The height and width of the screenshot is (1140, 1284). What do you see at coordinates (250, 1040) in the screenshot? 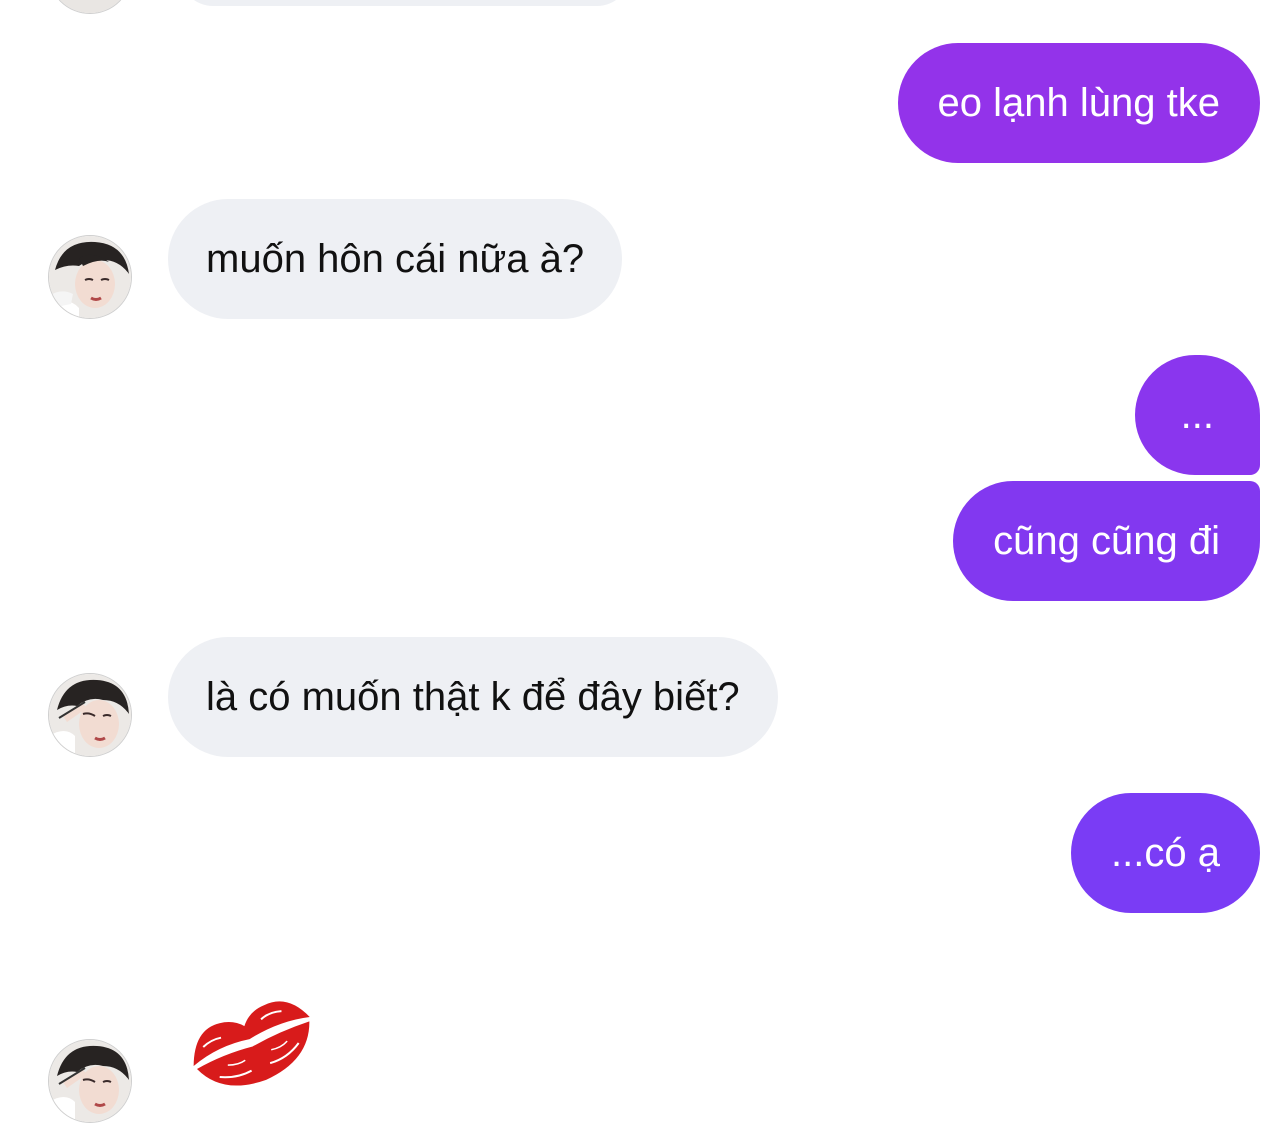
I see `kiss-mark-icon` at bounding box center [250, 1040].